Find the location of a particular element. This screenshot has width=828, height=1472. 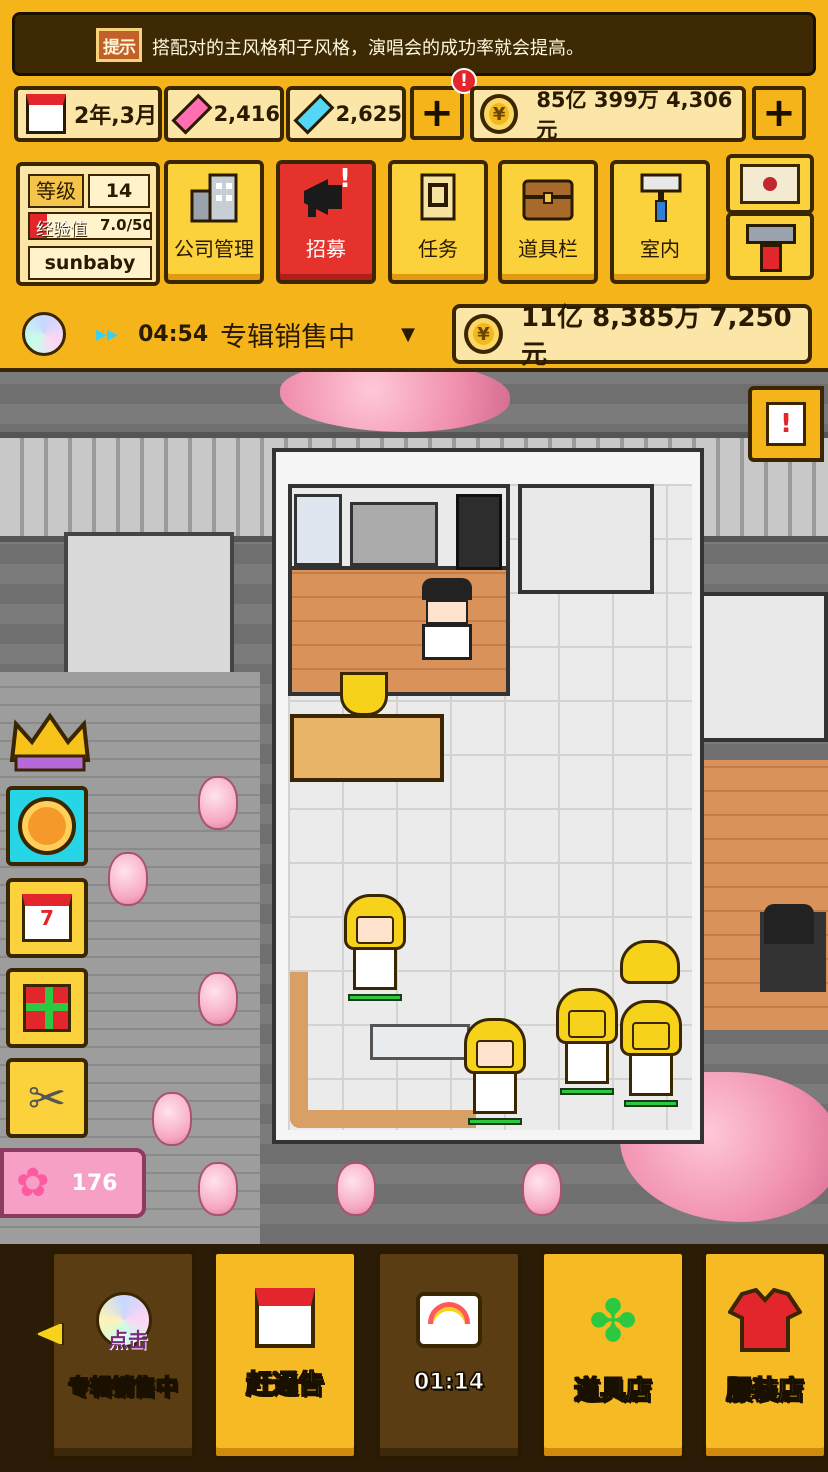

mail-button is located at coordinates (770, 184).